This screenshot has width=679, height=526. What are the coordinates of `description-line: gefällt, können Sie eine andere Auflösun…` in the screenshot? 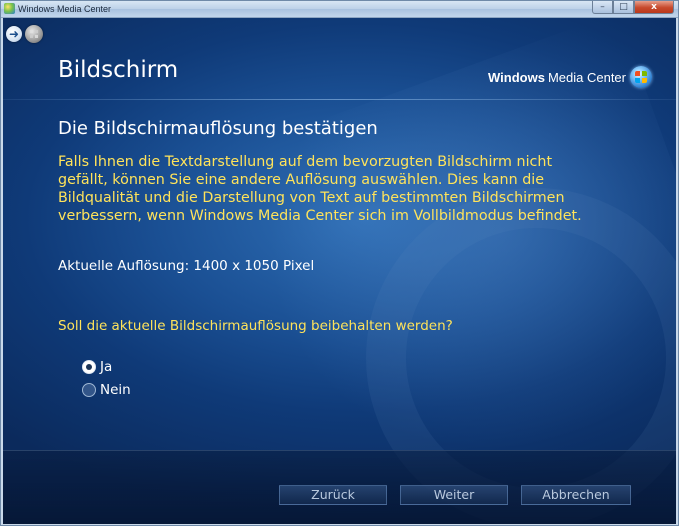 It's located at (301, 180).